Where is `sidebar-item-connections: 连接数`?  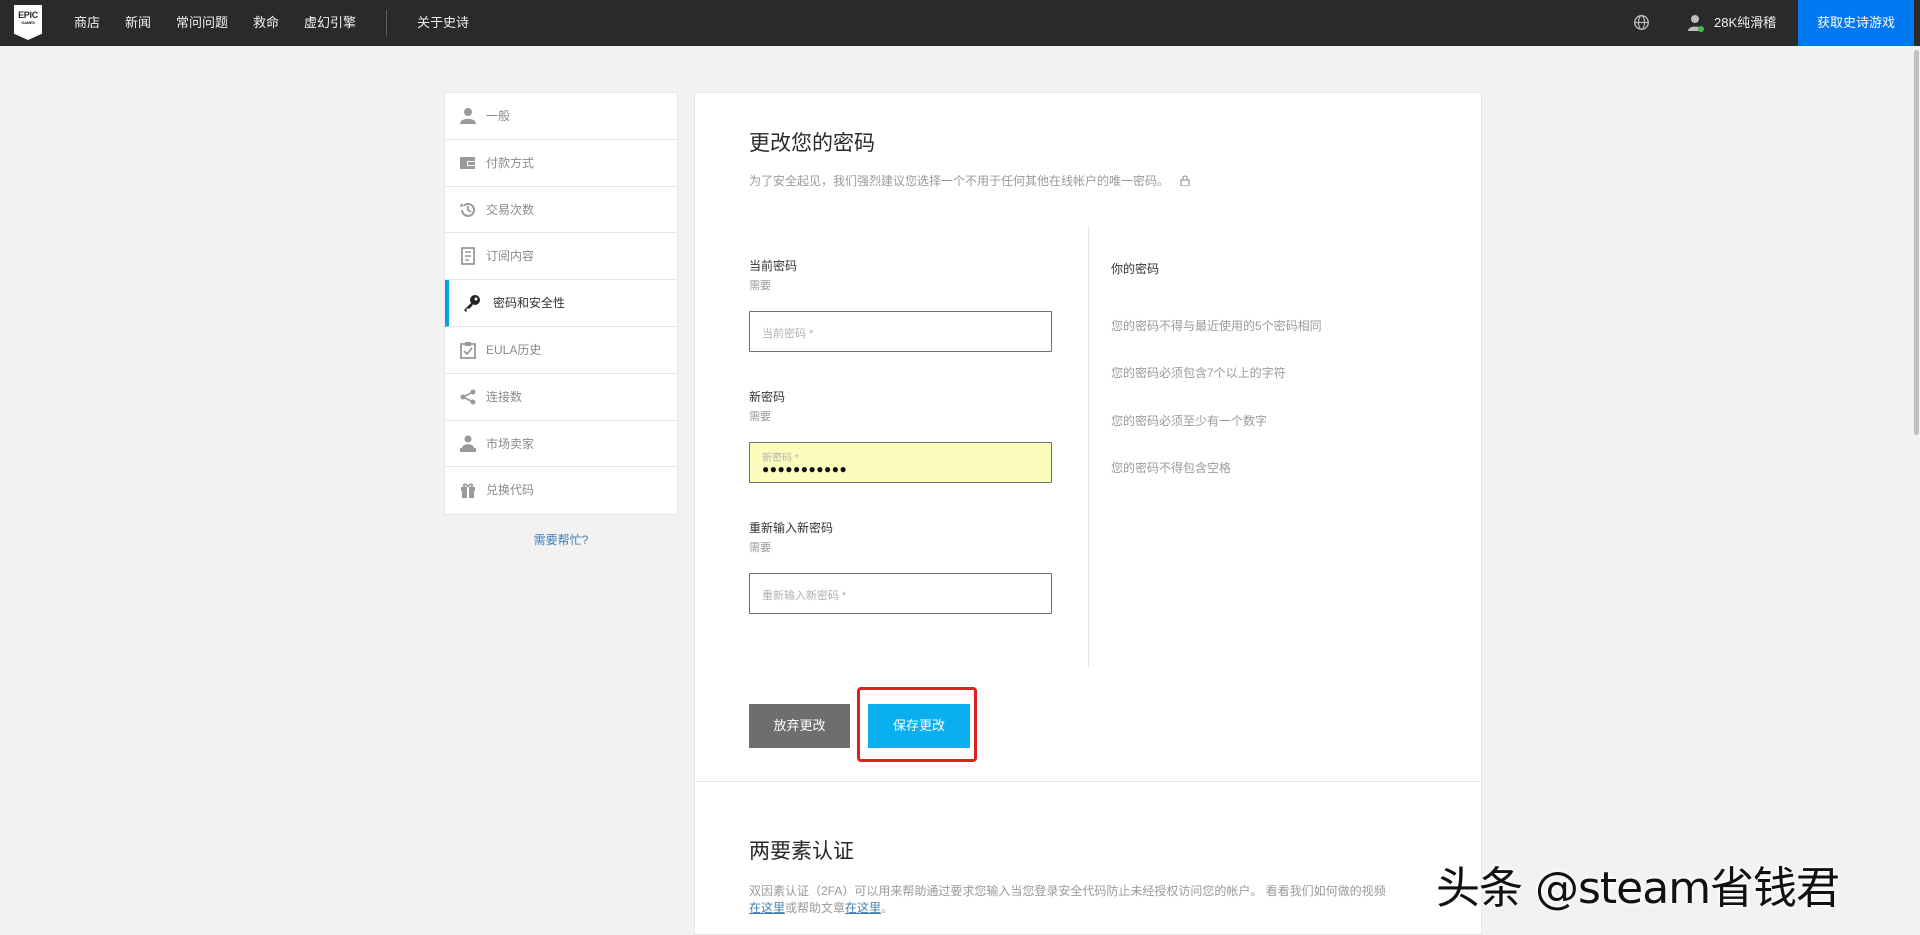 sidebar-item-connections: 连接数 is located at coordinates (561, 397).